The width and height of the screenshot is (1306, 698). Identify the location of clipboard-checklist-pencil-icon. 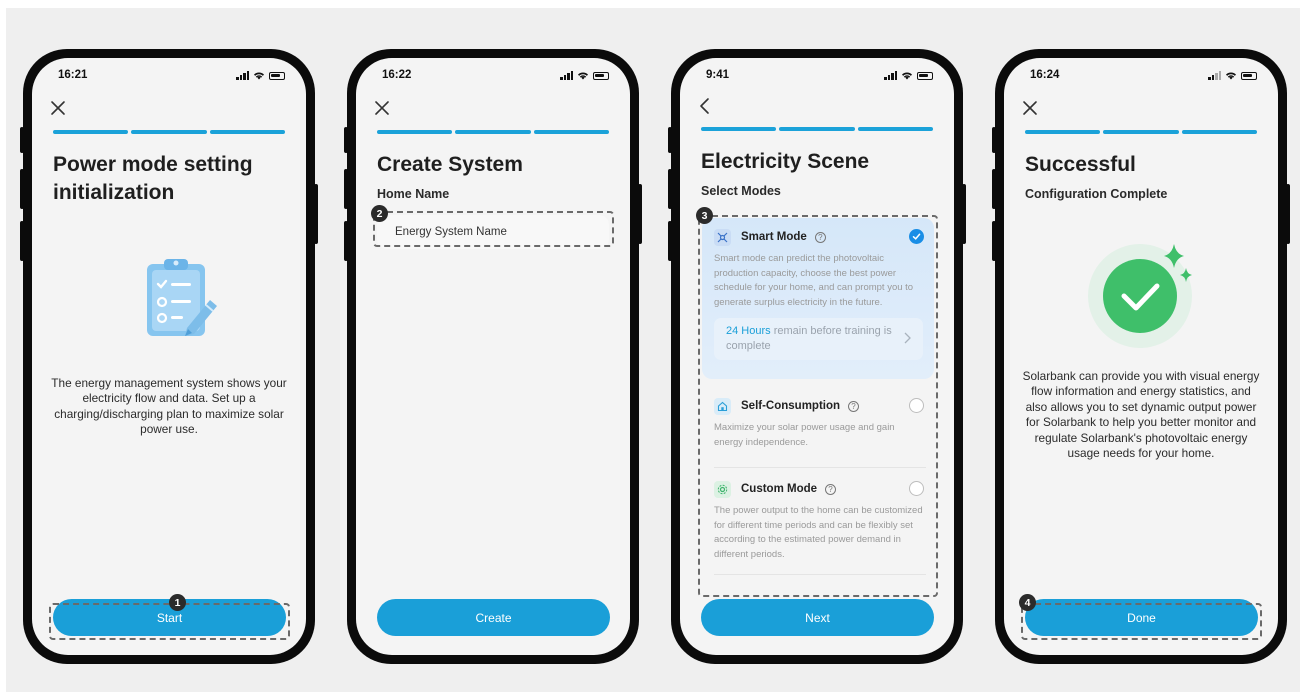
(182, 297).